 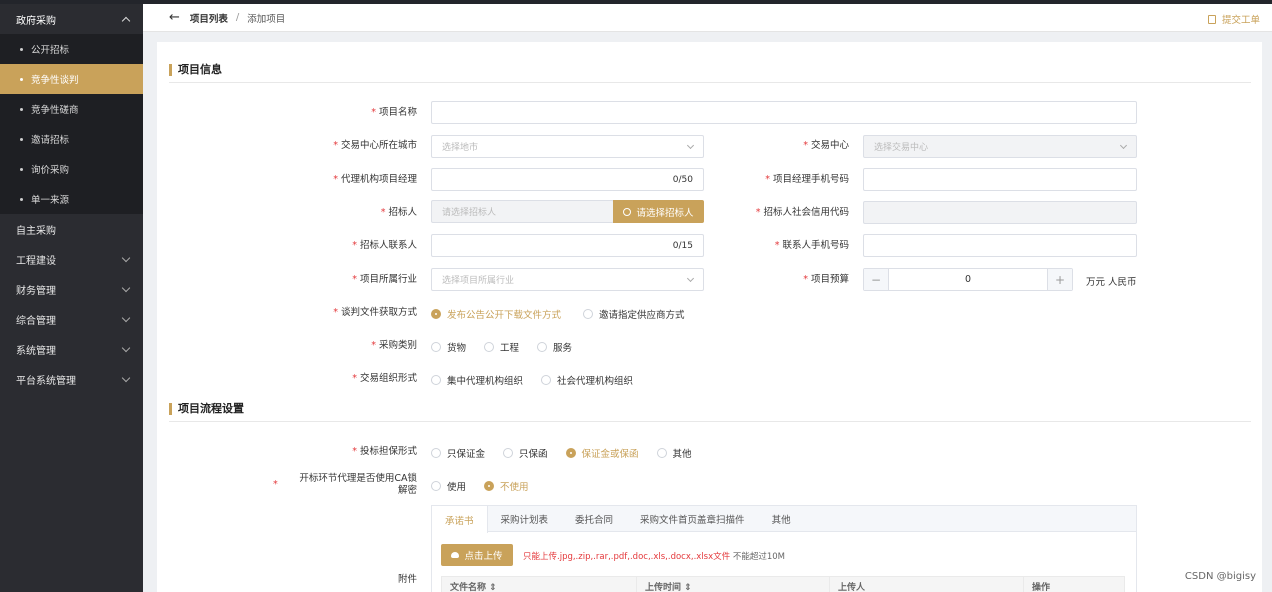 What do you see at coordinates (501, 347) in the screenshot?
I see `radio-engineering: 工程` at bounding box center [501, 347].